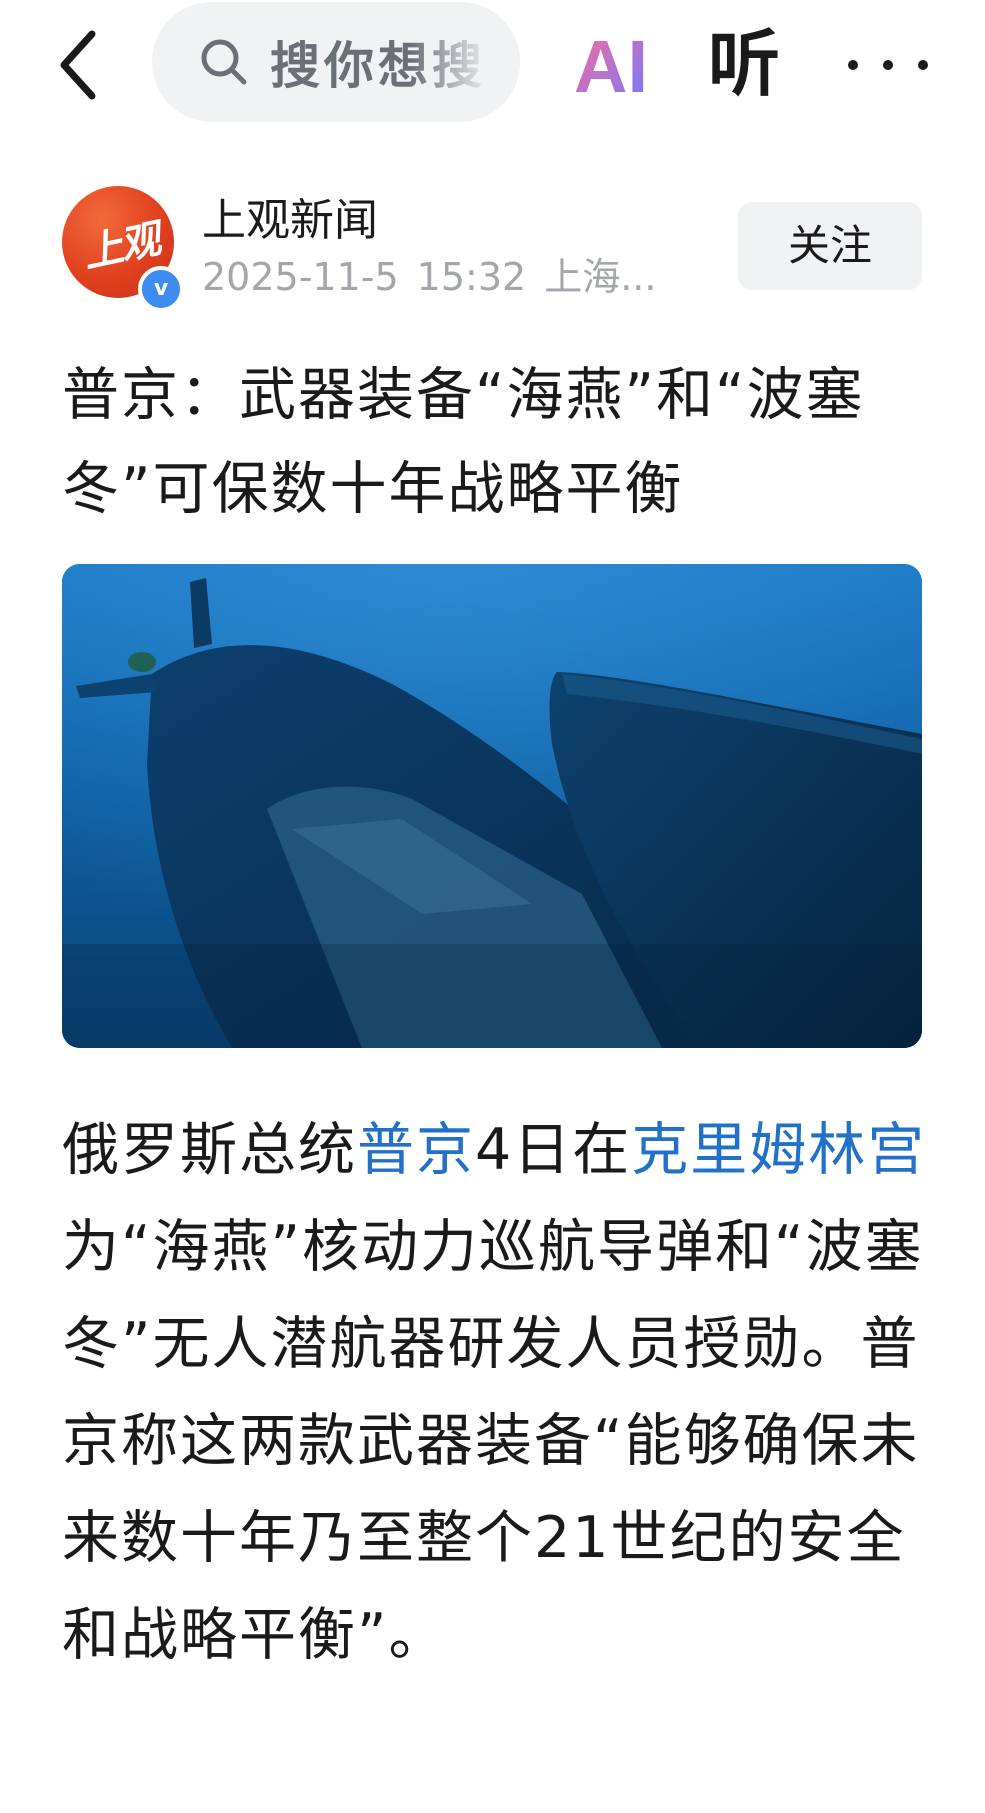  Describe the element at coordinates (161, 289) in the screenshot. I see `verified-badge-icon: v` at that location.